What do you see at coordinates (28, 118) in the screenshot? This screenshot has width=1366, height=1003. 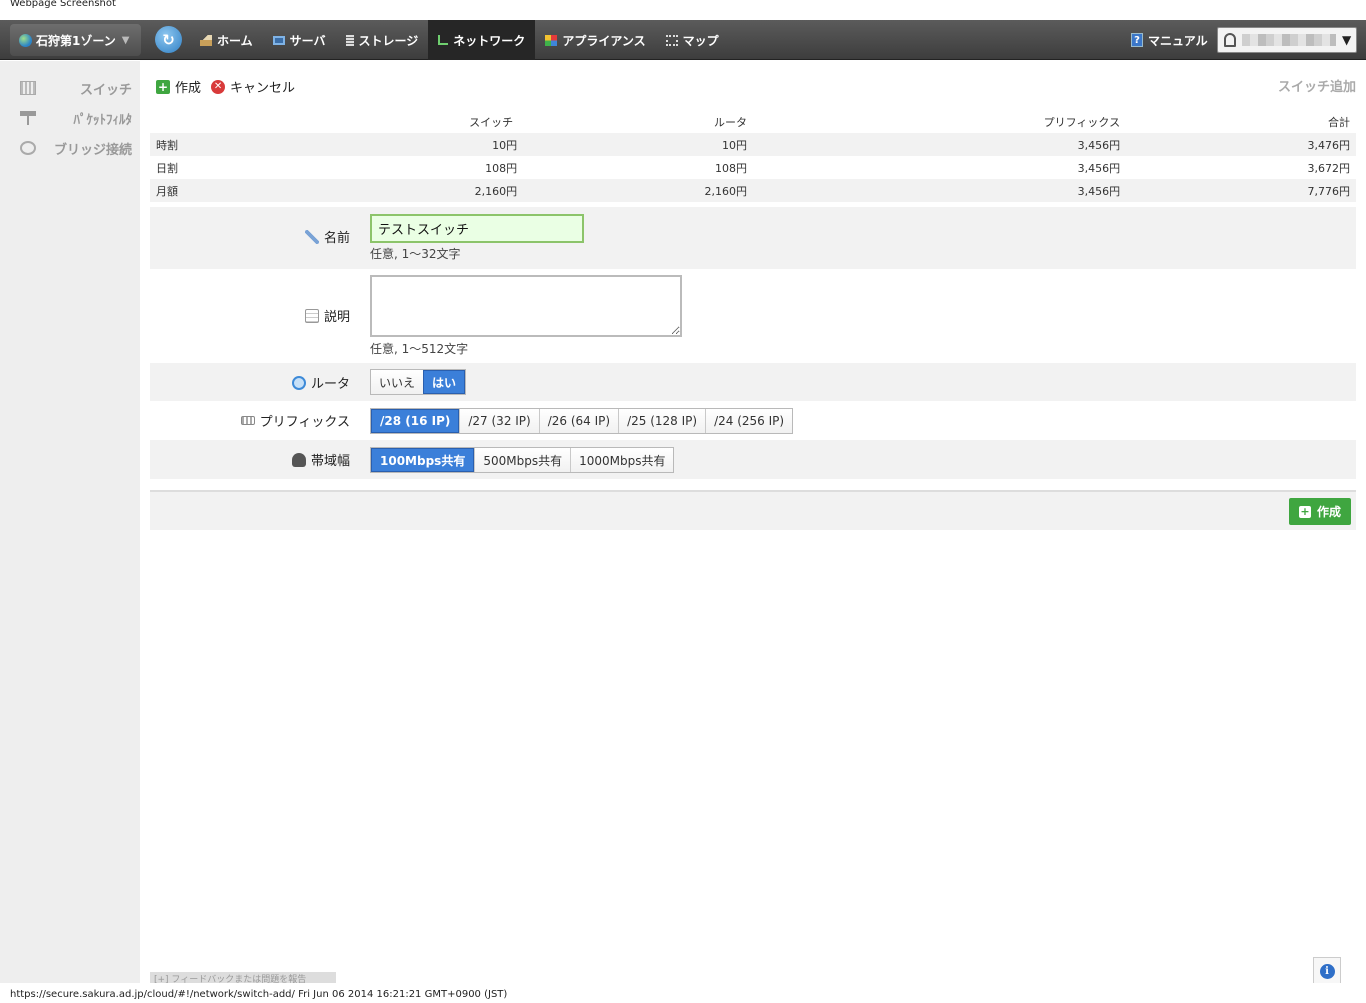 I see `packet-filter-icon` at bounding box center [28, 118].